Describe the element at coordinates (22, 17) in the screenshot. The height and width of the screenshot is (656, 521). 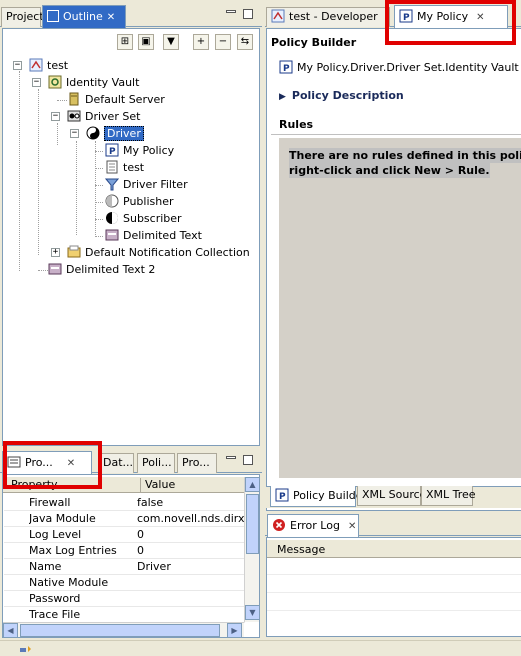
I see `tab-project: Project` at that location.